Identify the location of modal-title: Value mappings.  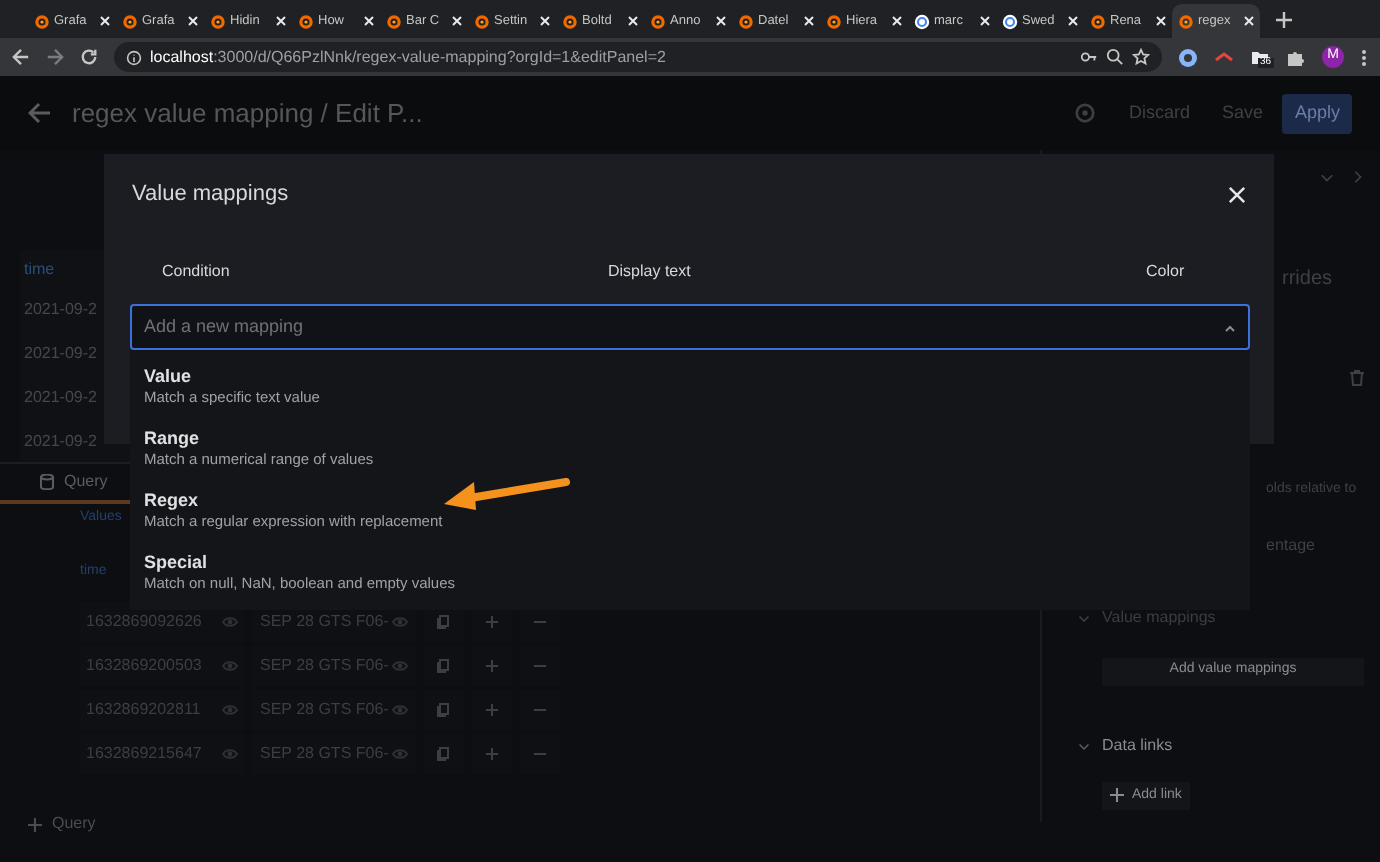
(210, 195).